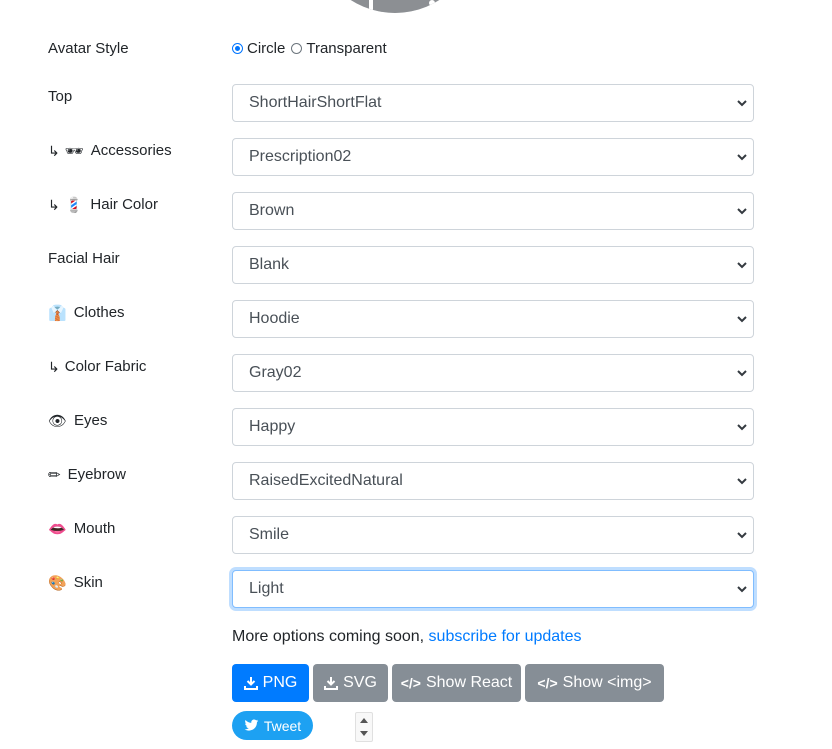 The image size is (832, 749). What do you see at coordinates (57, 313) in the screenshot?
I see `necktie-icon: 👔` at bounding box center [57, 313].